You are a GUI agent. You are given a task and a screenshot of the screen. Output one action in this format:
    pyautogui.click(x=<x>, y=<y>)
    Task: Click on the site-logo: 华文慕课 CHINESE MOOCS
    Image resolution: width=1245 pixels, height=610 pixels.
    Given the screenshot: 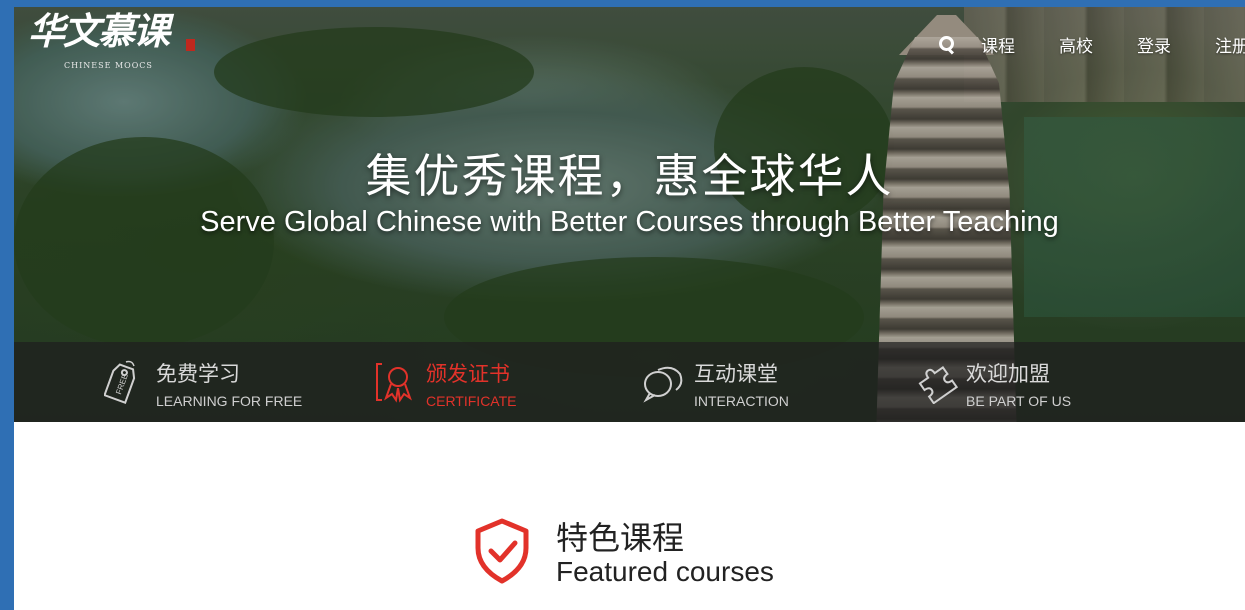 What is the action you would take?
    pyautogui.click(x=113, y=42)
    